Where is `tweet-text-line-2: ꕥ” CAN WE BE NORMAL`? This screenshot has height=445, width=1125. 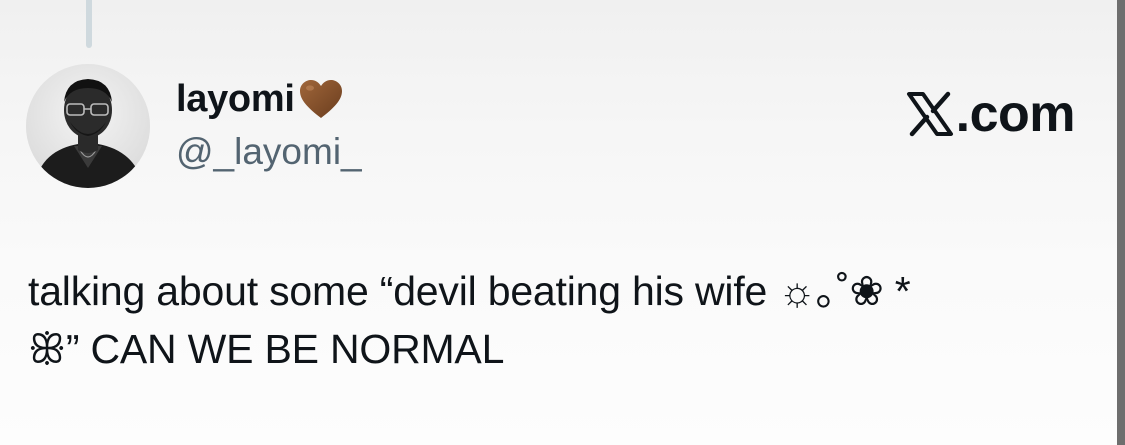
tweet-text-line-2: ꕥ” CAN WE BE NORMAL is located at coordinates (266, 349).